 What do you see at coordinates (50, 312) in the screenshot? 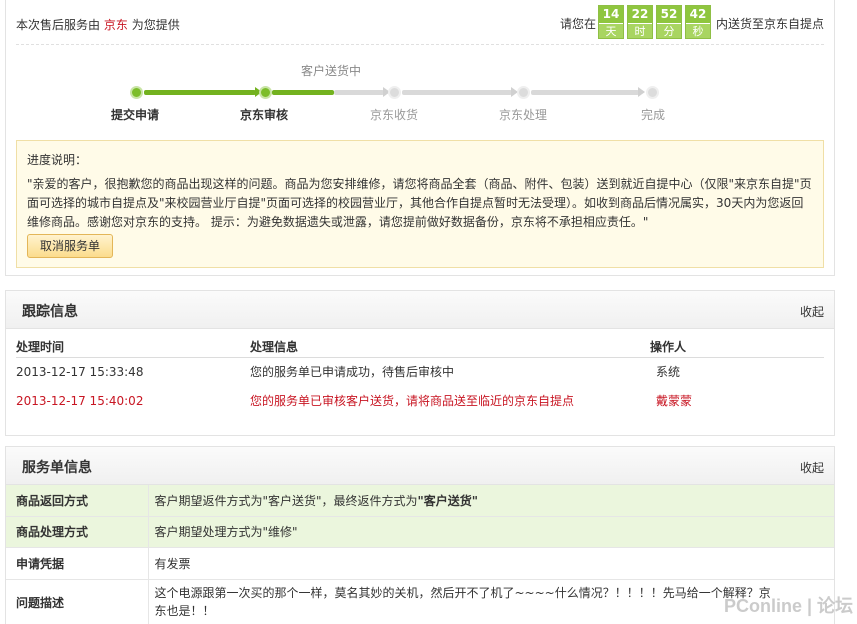
I see `tracking-title: 跟踪信息` at bounding box center [50, 312].